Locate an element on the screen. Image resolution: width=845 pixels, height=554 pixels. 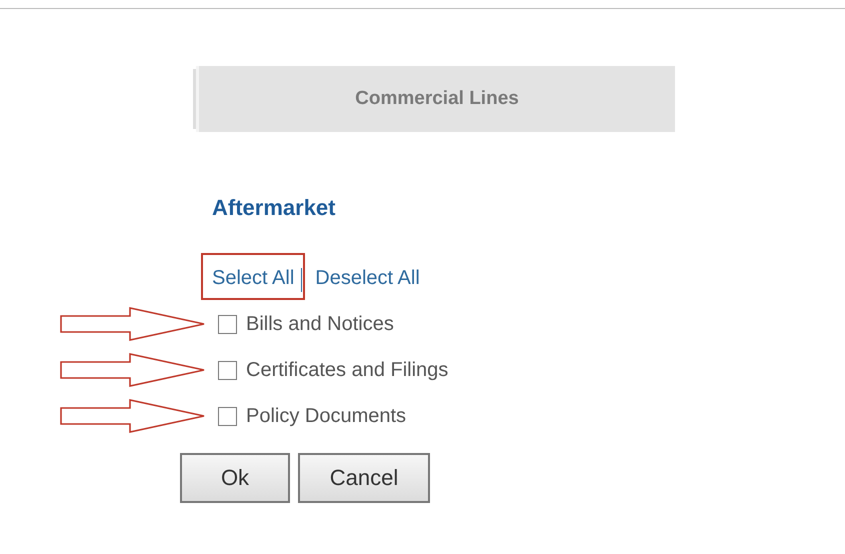
section-title: Aftermarket is located at coordinates (274, 208).